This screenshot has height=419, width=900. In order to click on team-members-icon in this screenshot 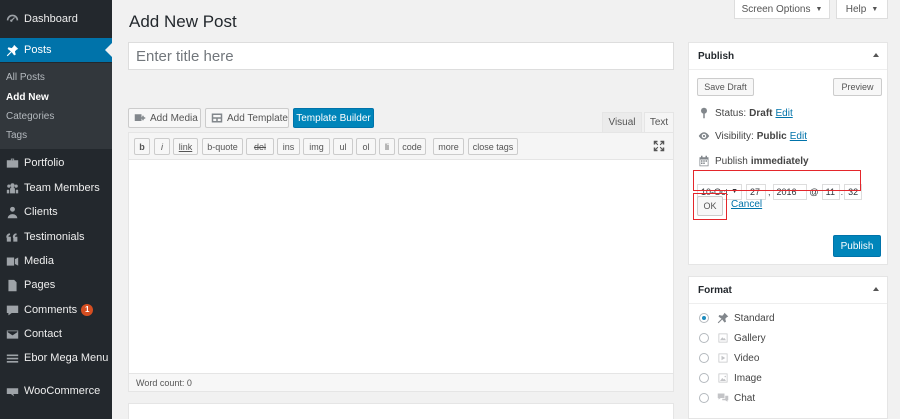, I will do `click(12, 188)`.